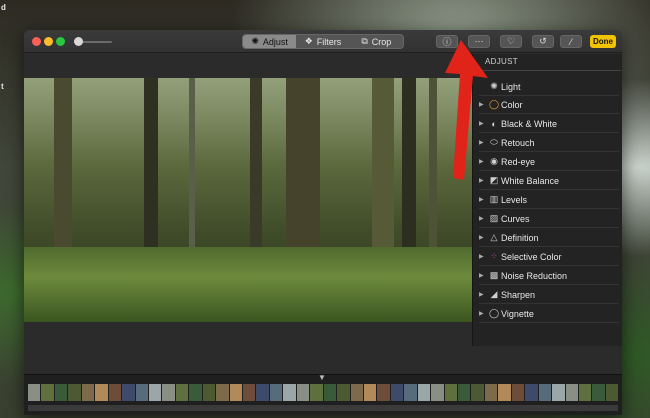 The height and width of the screenshot is (418, 650). What do you see at coordinates (549, 314) in the screenshot?
I see `adjust-item-vignette: ▶ ◯ Vignette` at bounding box center [549, 314].